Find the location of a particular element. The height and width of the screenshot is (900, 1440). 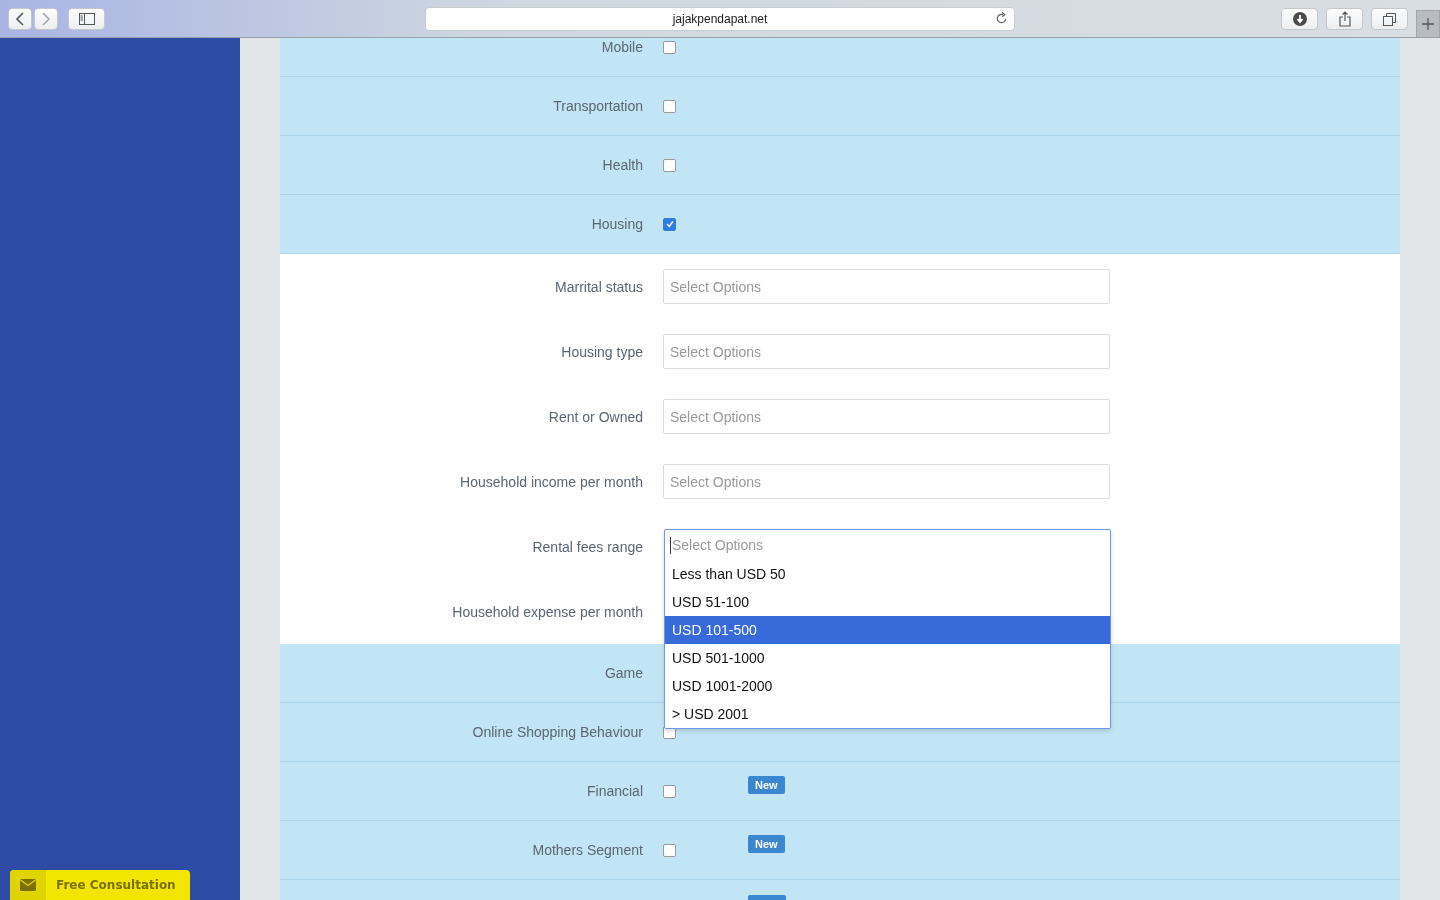

mail-icon is located at coordinates (28, 885).